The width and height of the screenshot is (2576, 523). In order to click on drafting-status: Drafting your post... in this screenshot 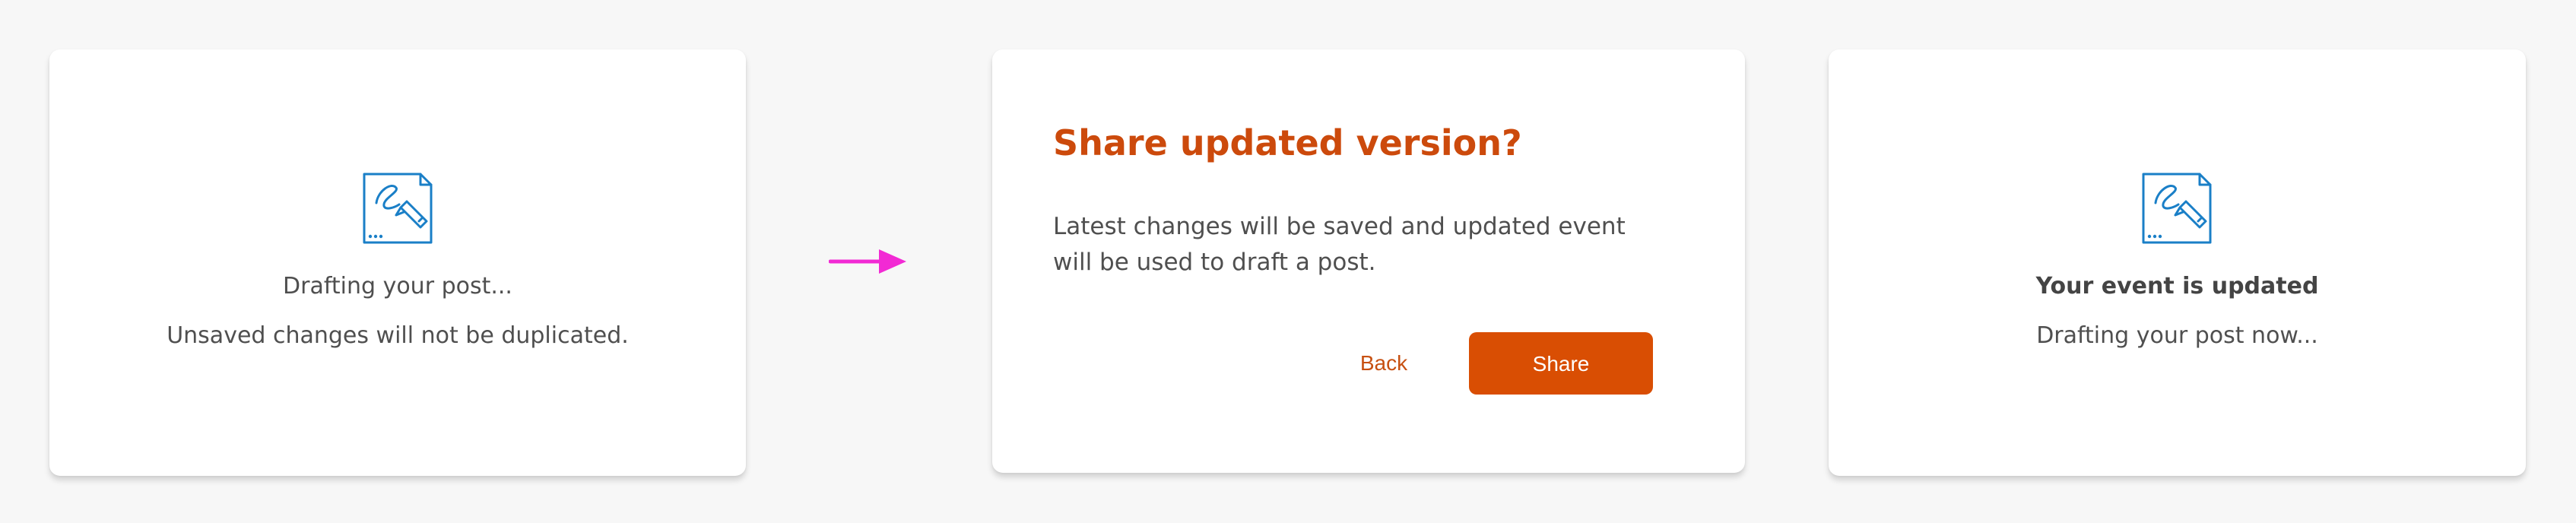, I will do `click(397, 286)`.